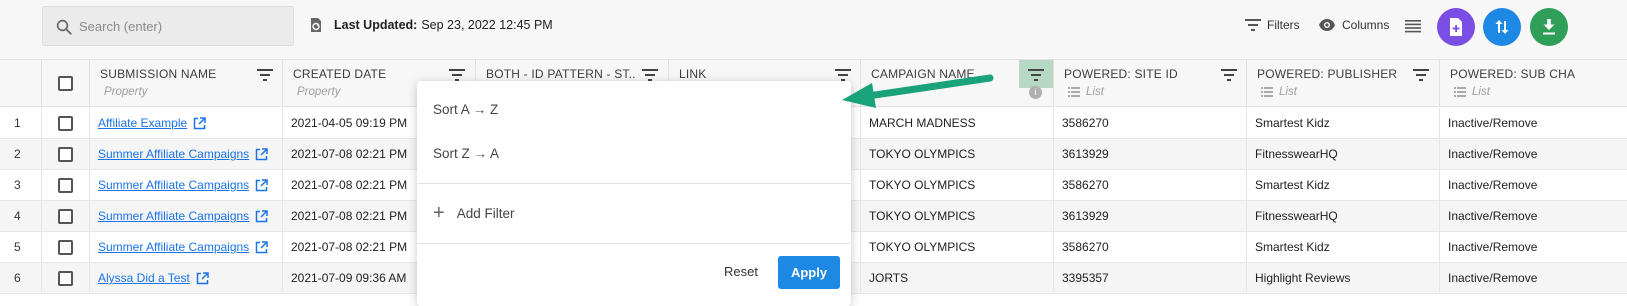 The image size is (1627, 306). Describe the element at coordinates (1460, 91) in the screenshot. I see `list-icon` at that location.